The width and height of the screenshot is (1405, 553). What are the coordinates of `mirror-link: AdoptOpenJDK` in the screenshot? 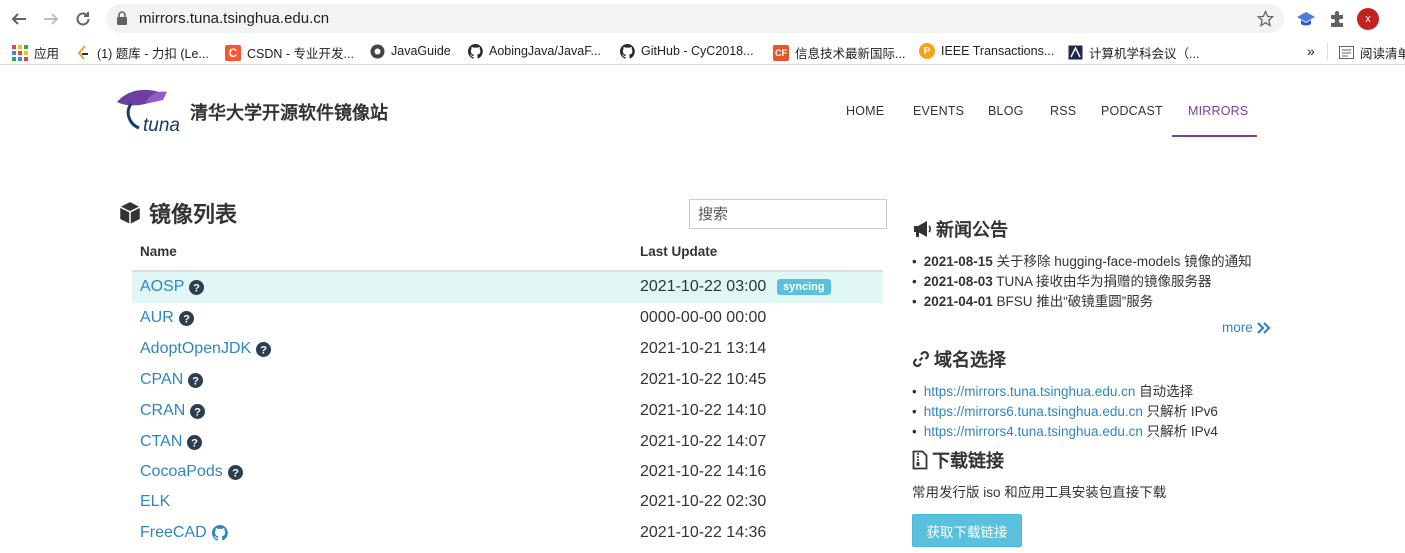 It's located at (195, 349).